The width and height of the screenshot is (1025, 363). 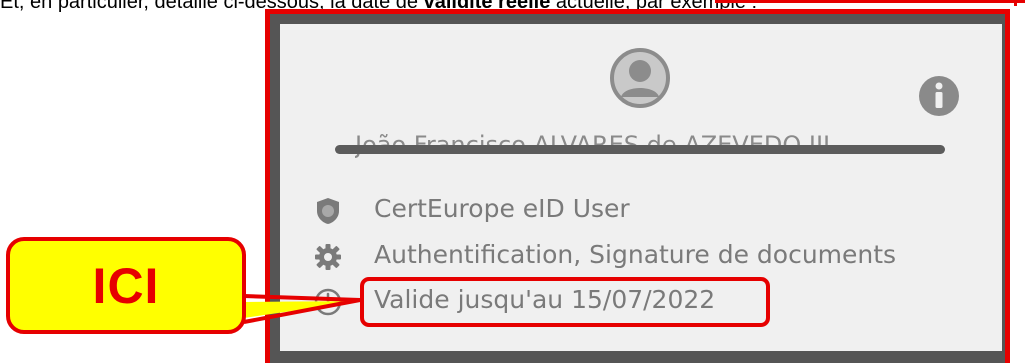 I want to click on certificate-usage: Authentification, Signature de documents, so click(x=635, y=254).